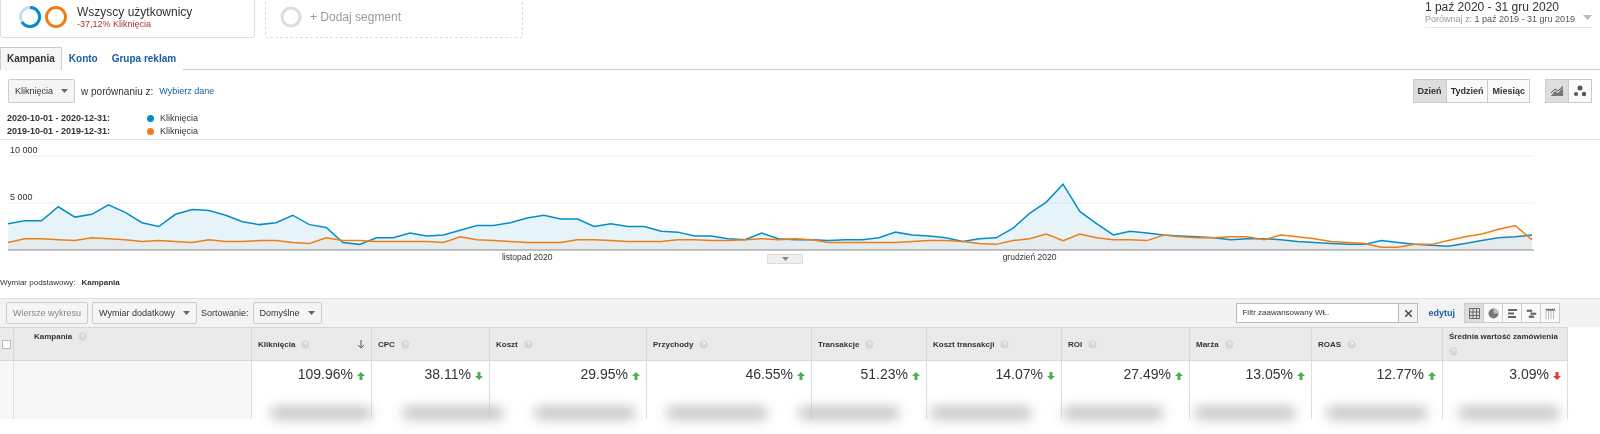 This screenshot has height=434, width=1600. What do you see at coordinates (1029, 257) in the screenshot?
I see `x-axis-label: grudzień 2020` at bounding box center [1029, 257].